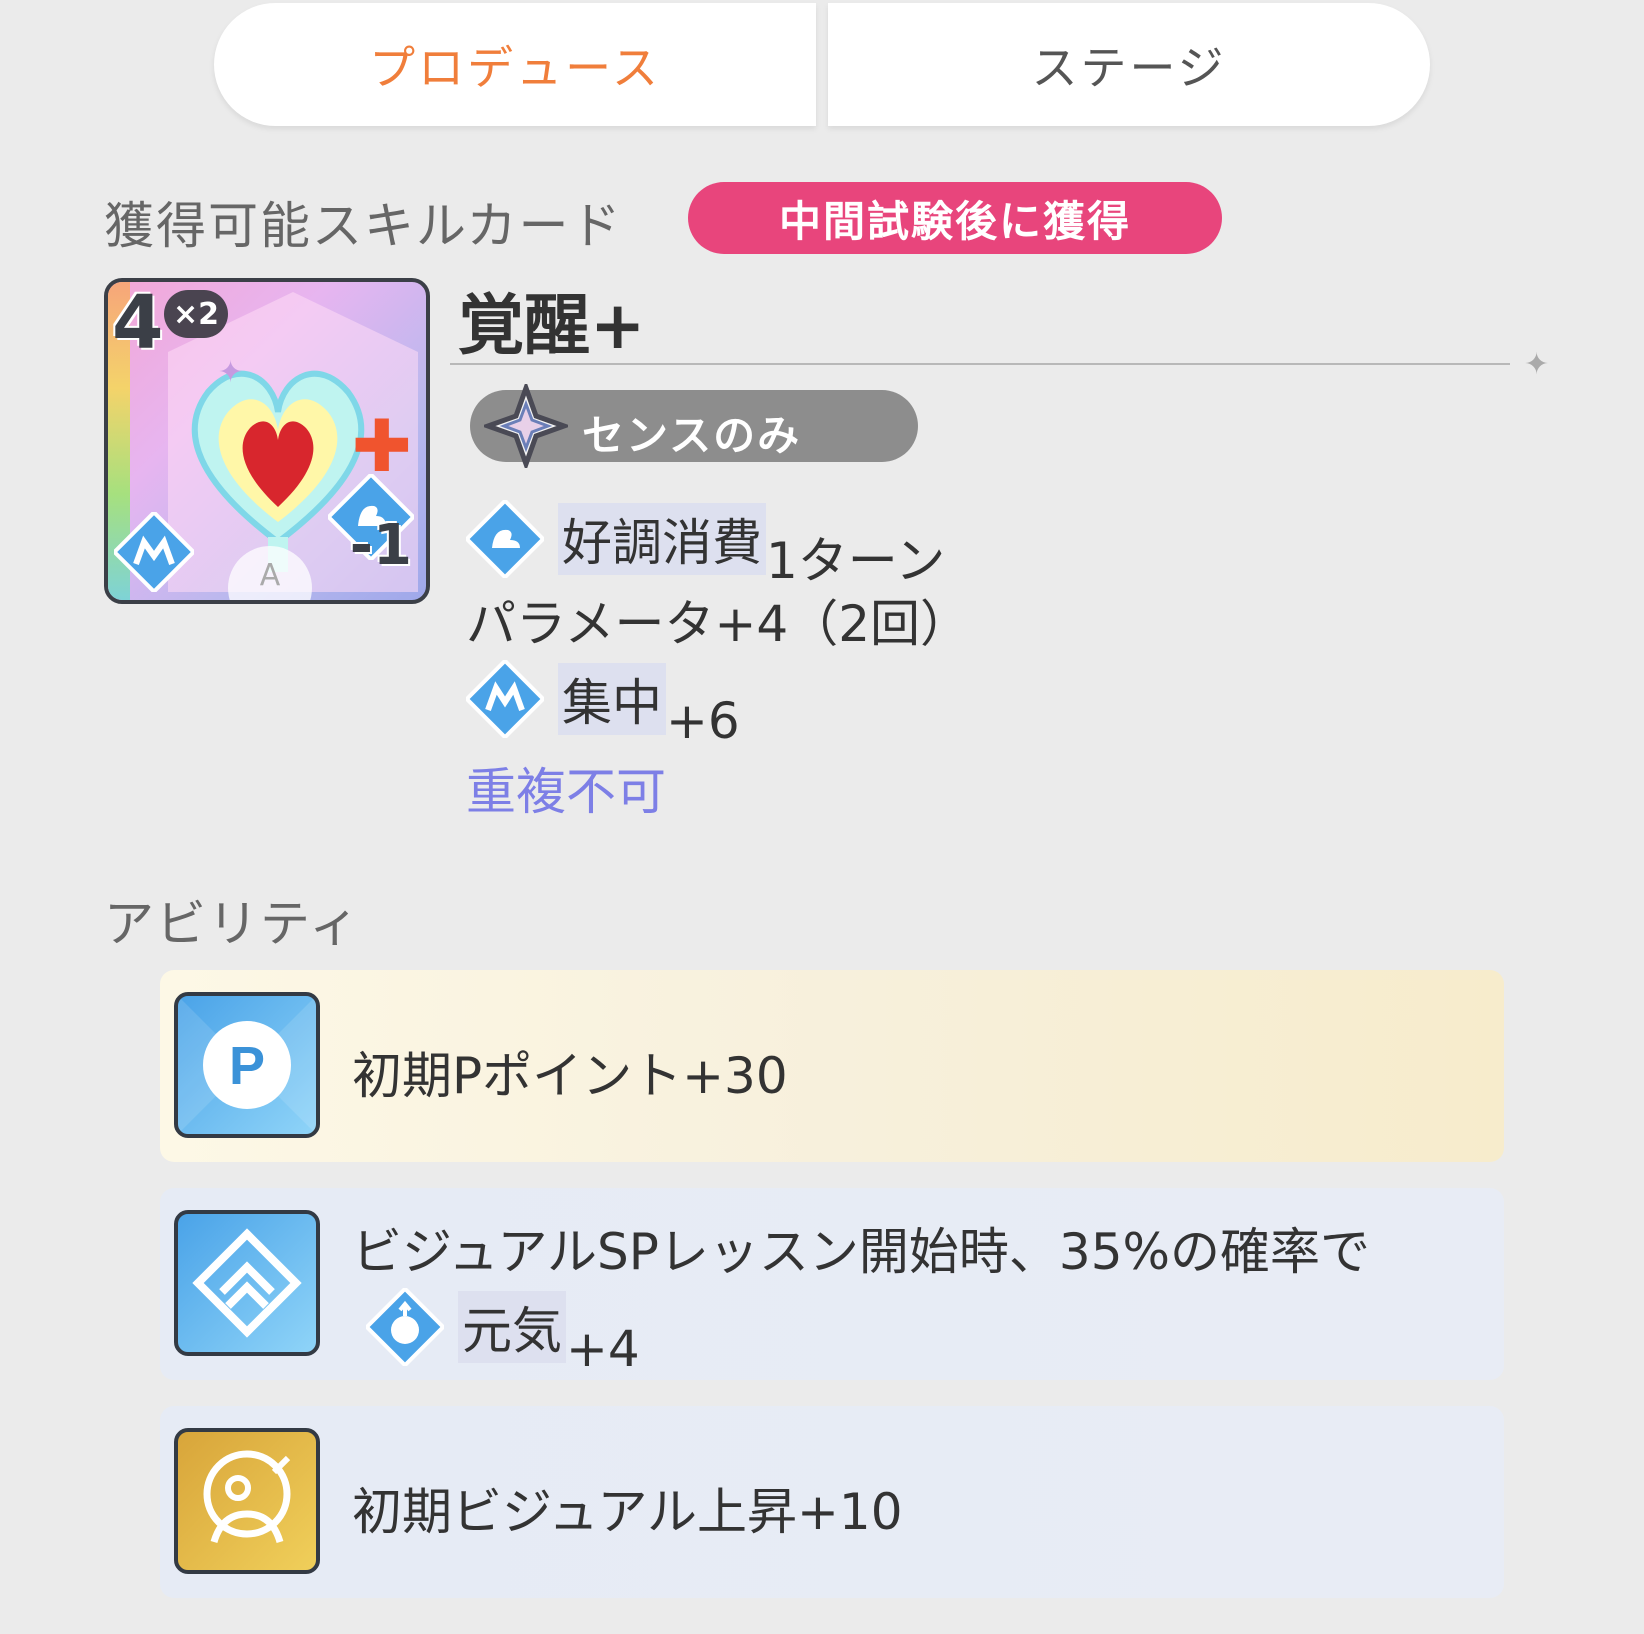 The width and height of the screenshot is (1644, 1634). I want to click on title-divider, so click(980, 364).